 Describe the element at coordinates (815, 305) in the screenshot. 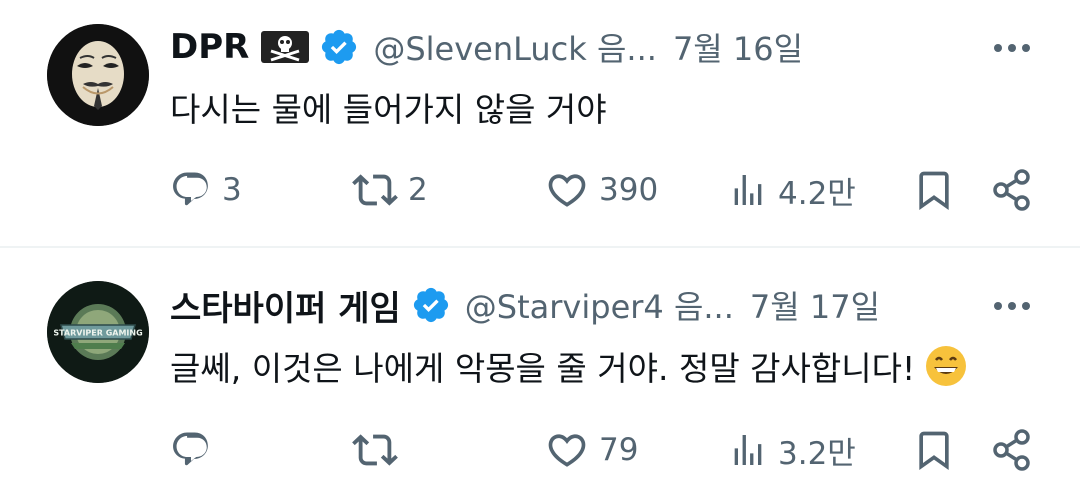

I see `tweet-timestamp: 7월 17일` at that location.